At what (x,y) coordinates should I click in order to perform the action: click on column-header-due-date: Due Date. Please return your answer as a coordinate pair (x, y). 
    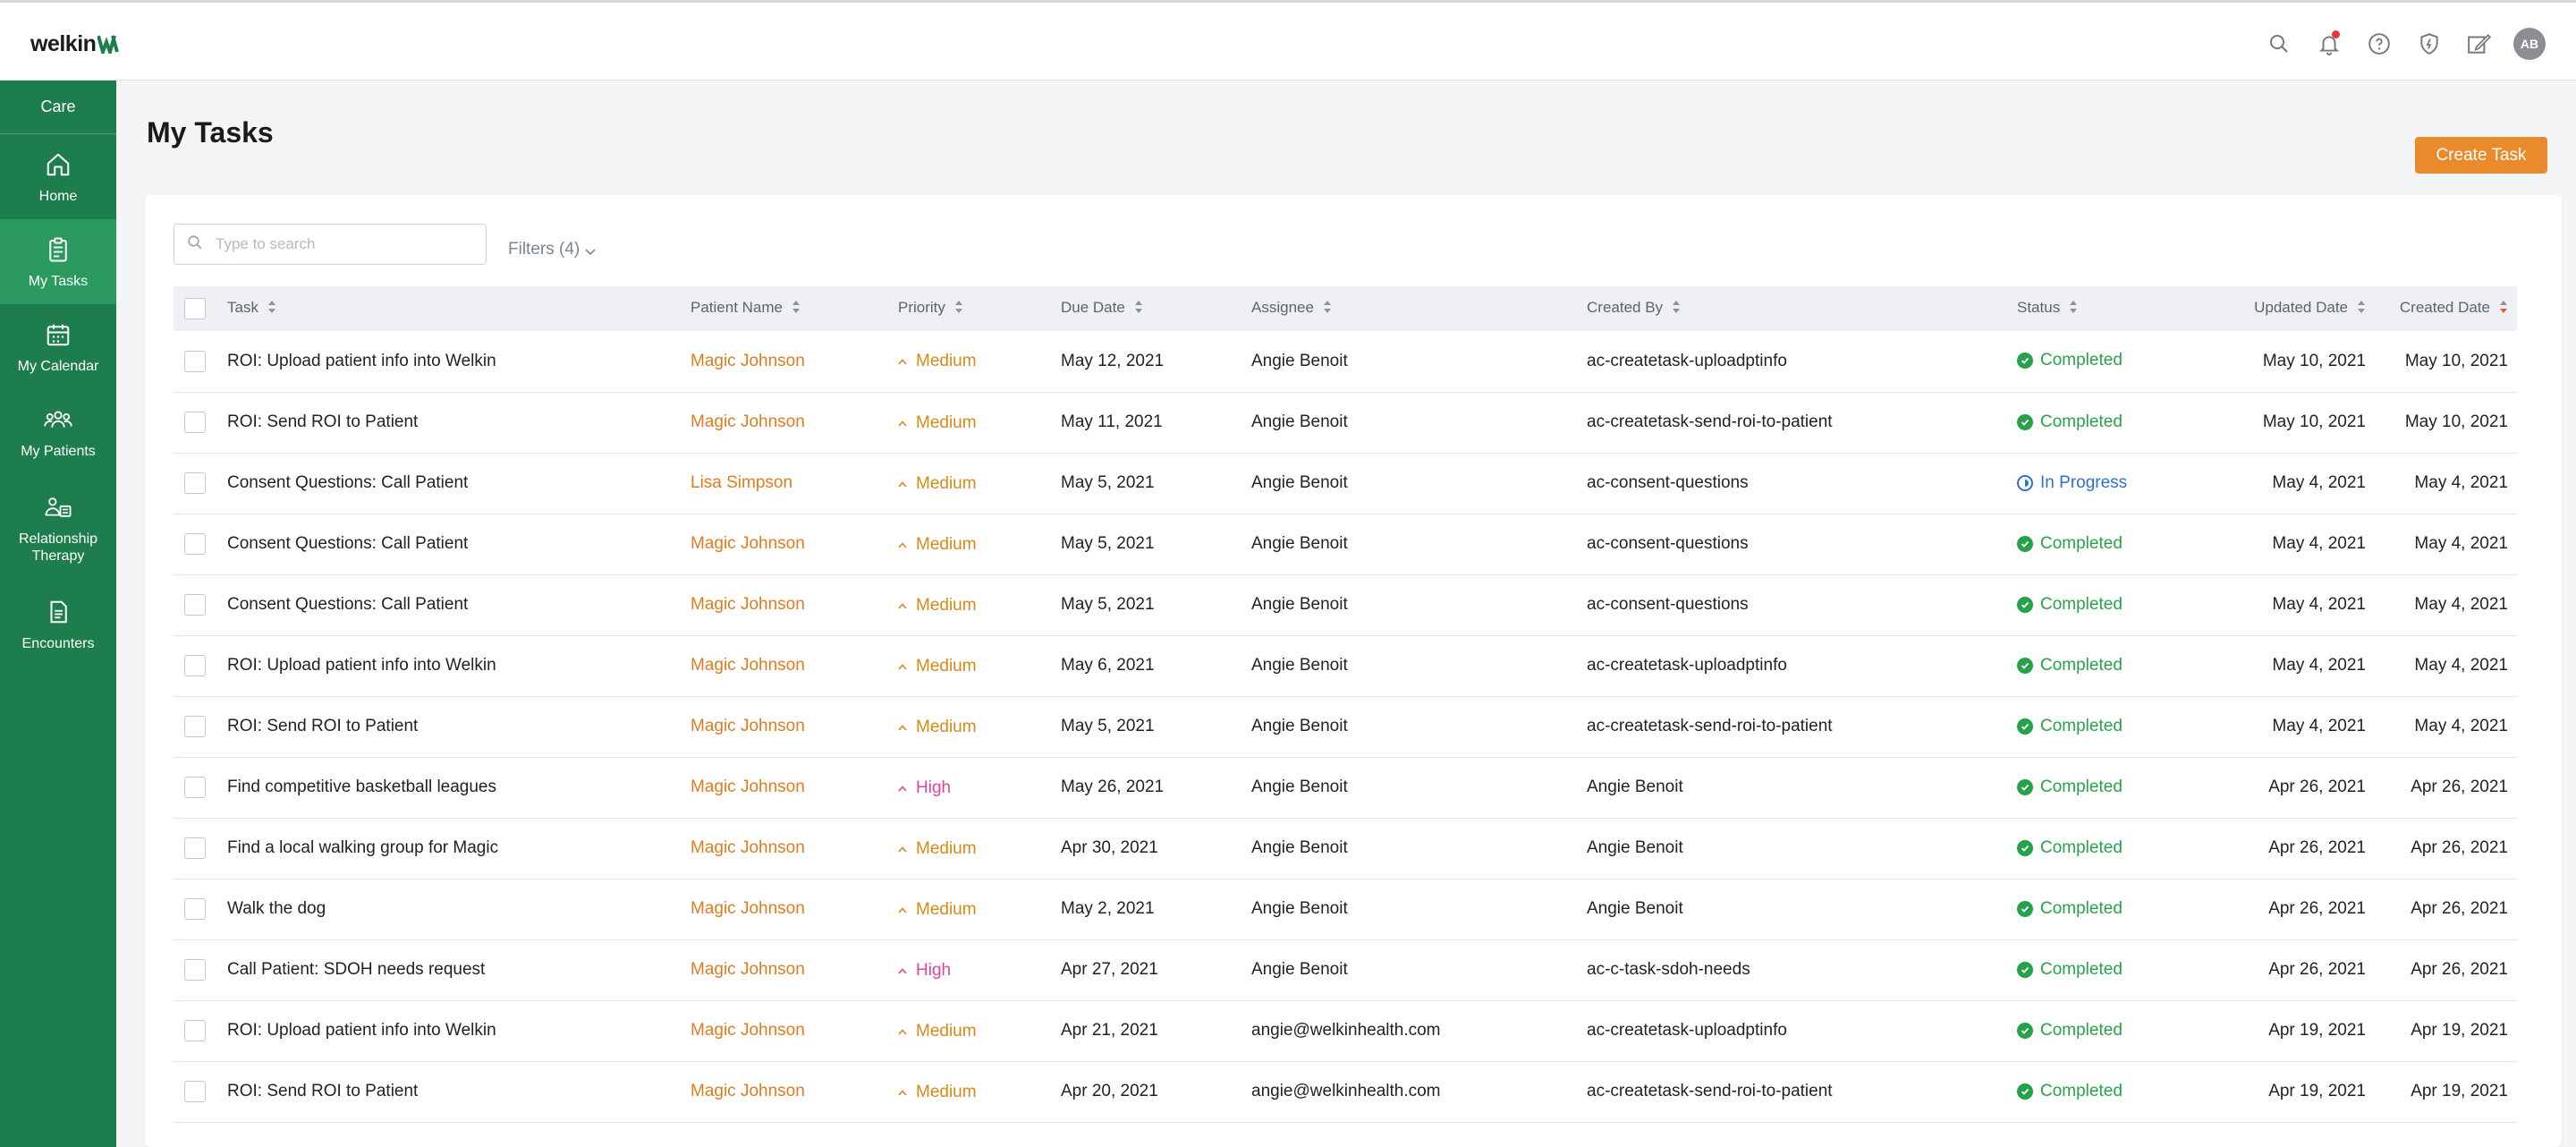
    Looking at the image, I should click on (1156, 308).